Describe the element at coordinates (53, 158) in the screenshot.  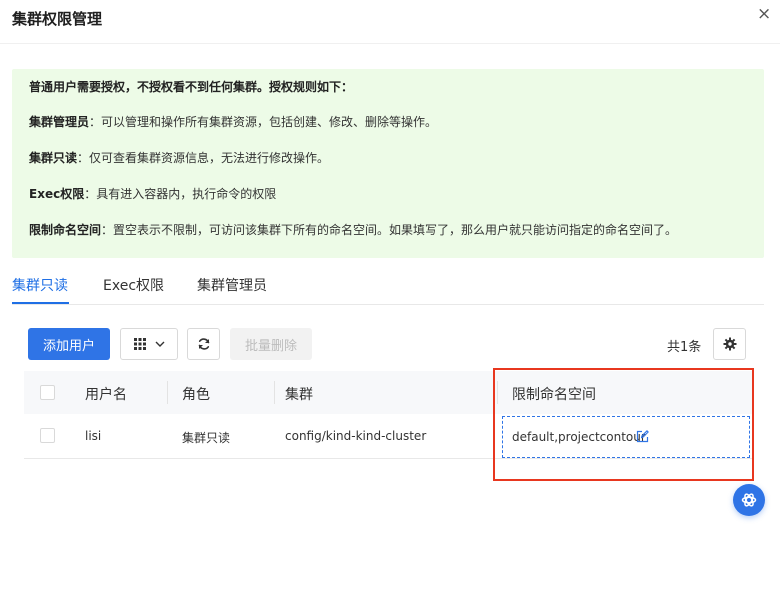
I see `rule-term: 集群只读` at that location.